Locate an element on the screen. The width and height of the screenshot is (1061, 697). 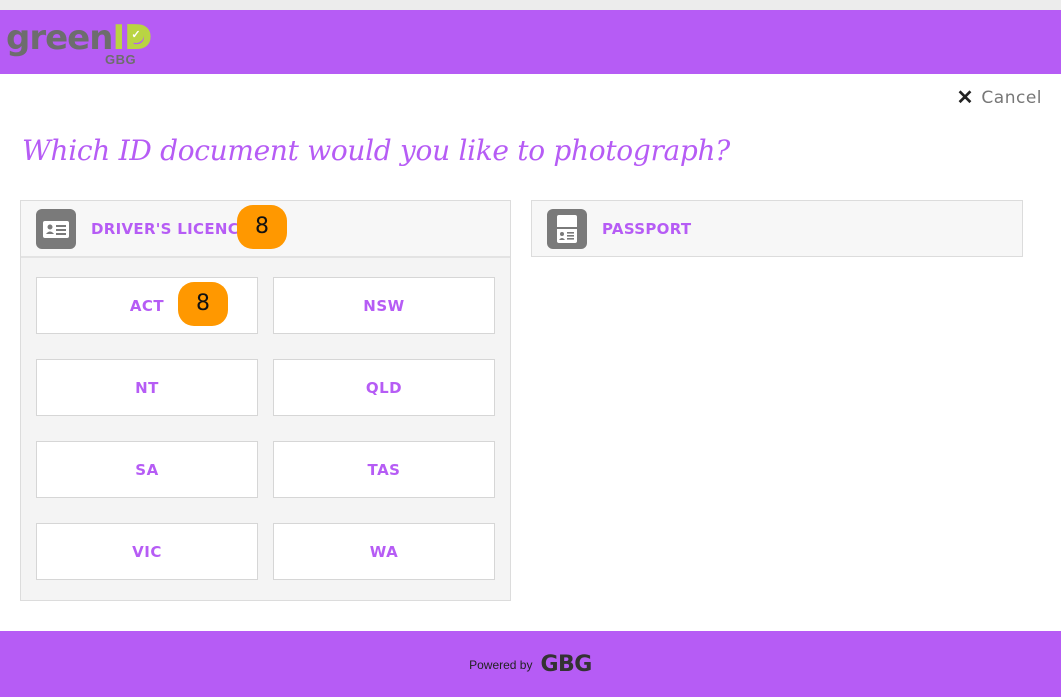
check-circle-icon: ✓ is located at coordinates (136, 35).